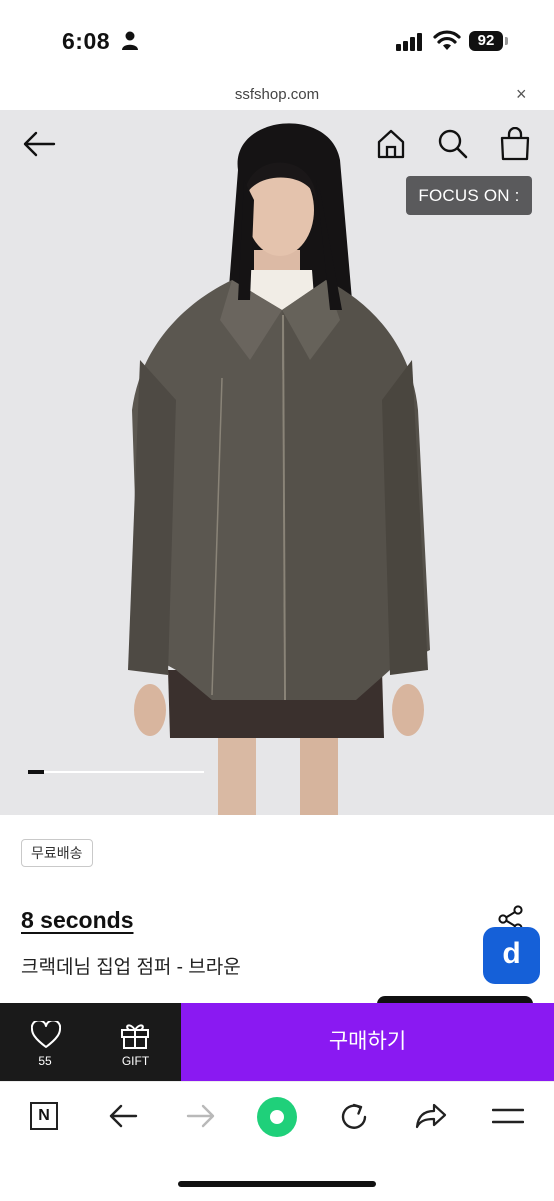  I want to click on gift-icon, so click(135, 1036).